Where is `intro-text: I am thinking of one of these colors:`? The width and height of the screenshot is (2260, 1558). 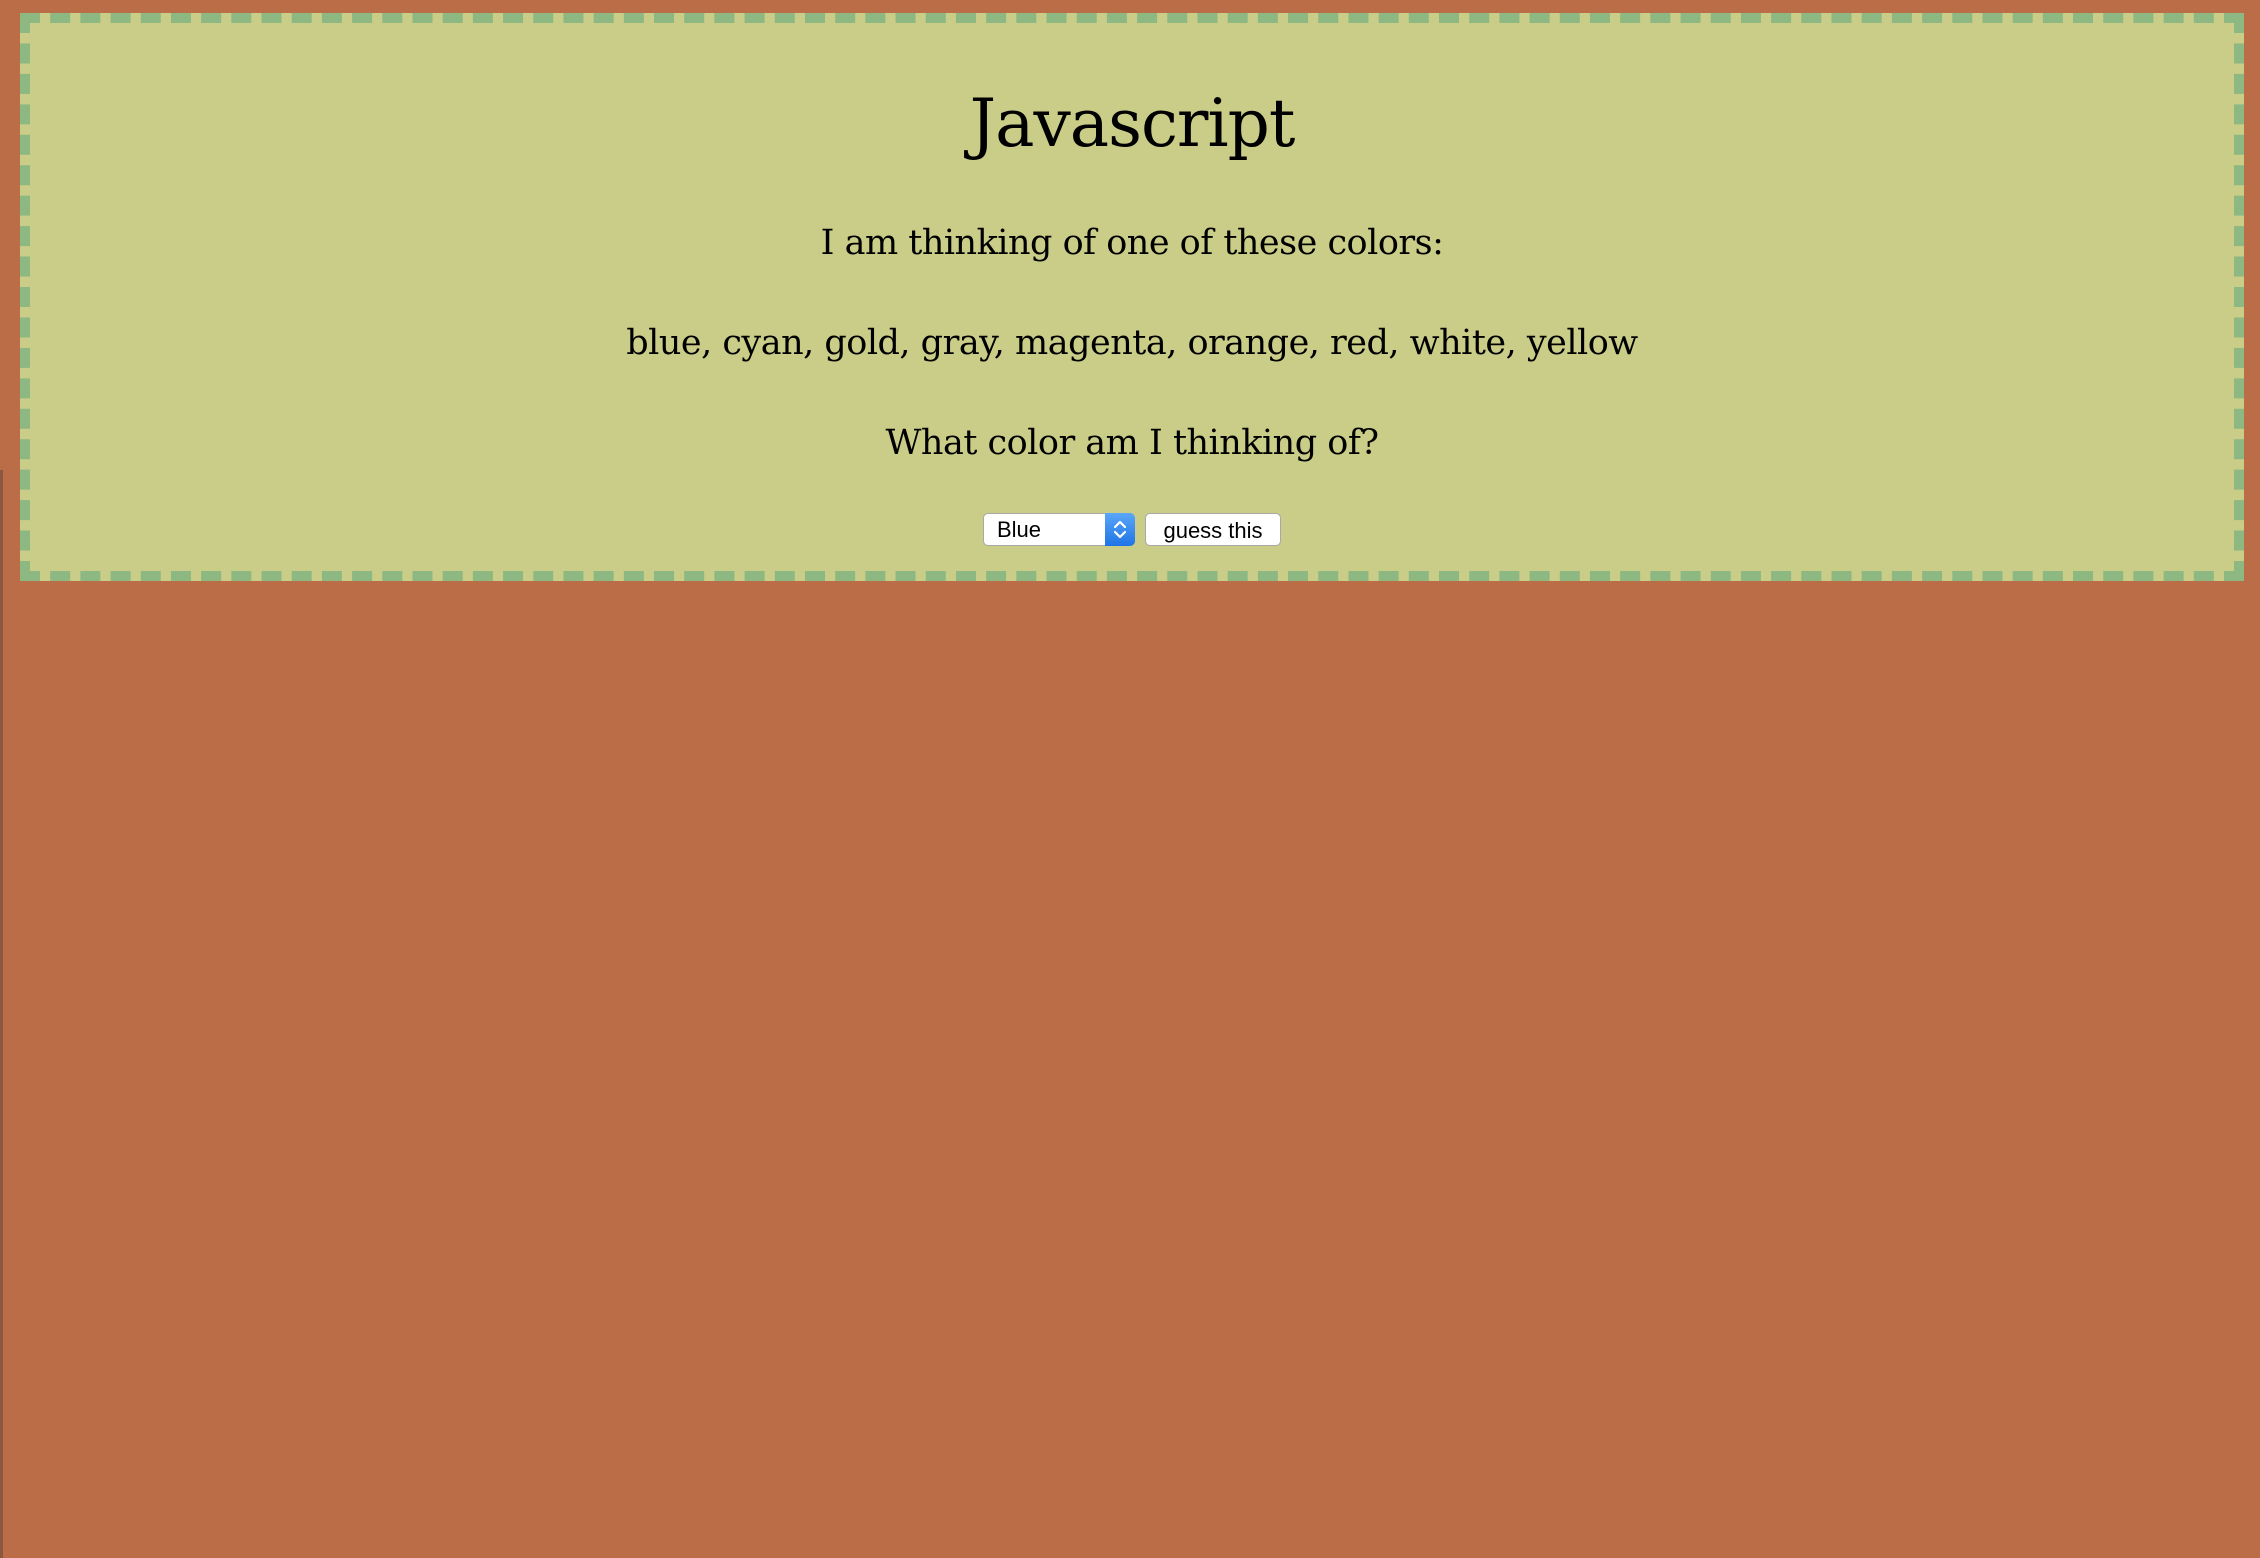 intro-text: I am thinking of one of these colors: is located at coordinates (1132, 243).